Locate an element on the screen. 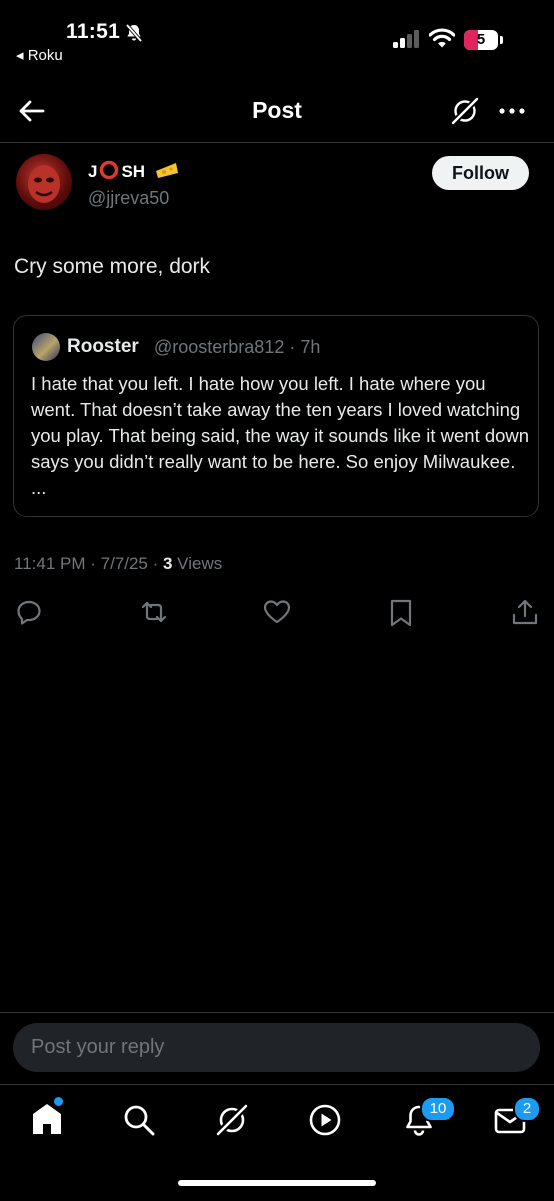  home-unread-dot is located at coordinates (58, 1101).